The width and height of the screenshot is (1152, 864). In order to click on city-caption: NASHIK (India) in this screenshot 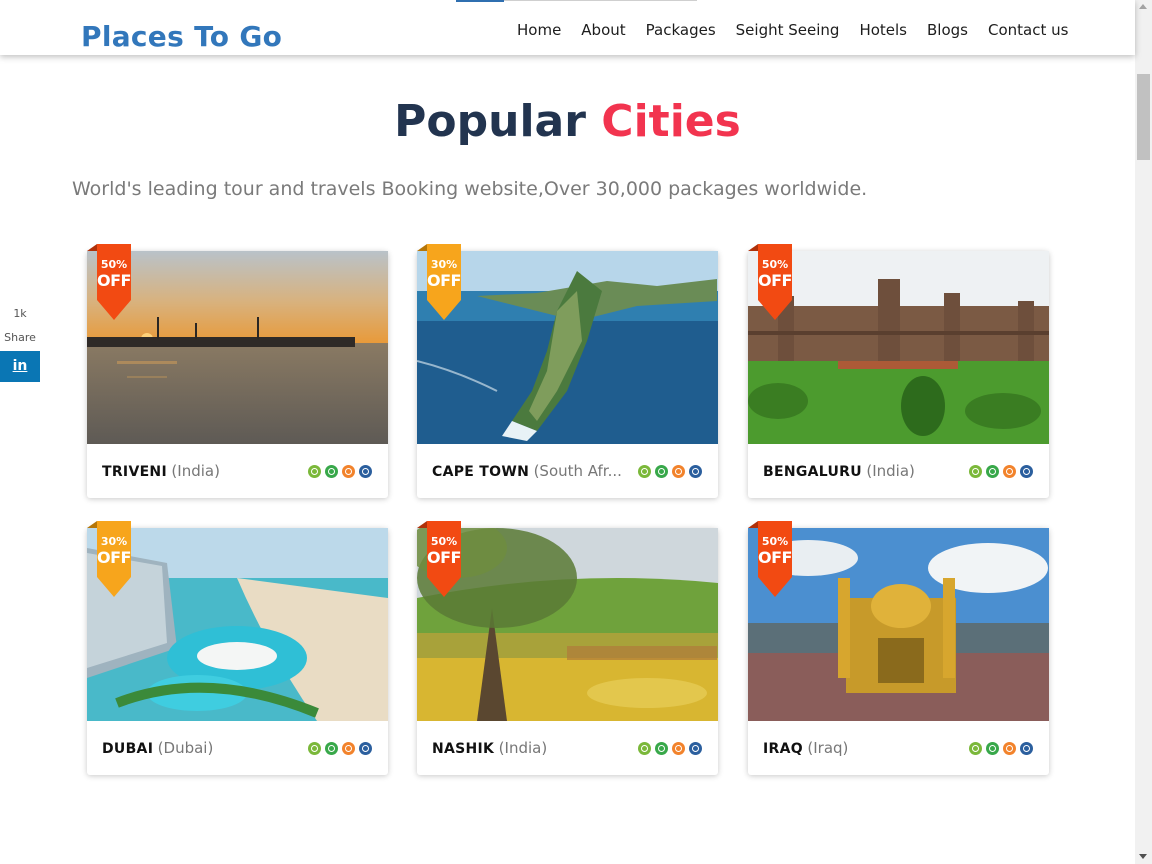, I will do `click(530, 748)`.